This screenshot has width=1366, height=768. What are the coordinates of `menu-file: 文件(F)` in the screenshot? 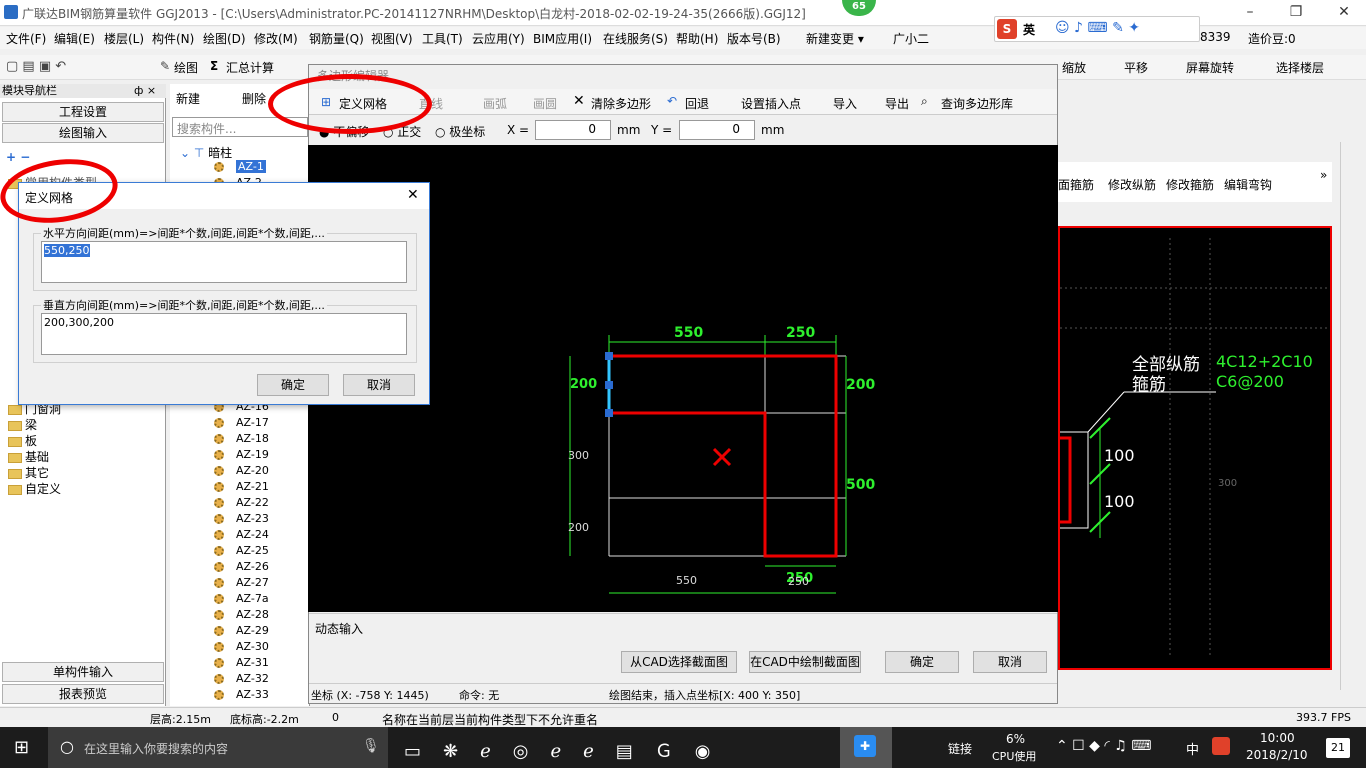 It's located at (26, 38).